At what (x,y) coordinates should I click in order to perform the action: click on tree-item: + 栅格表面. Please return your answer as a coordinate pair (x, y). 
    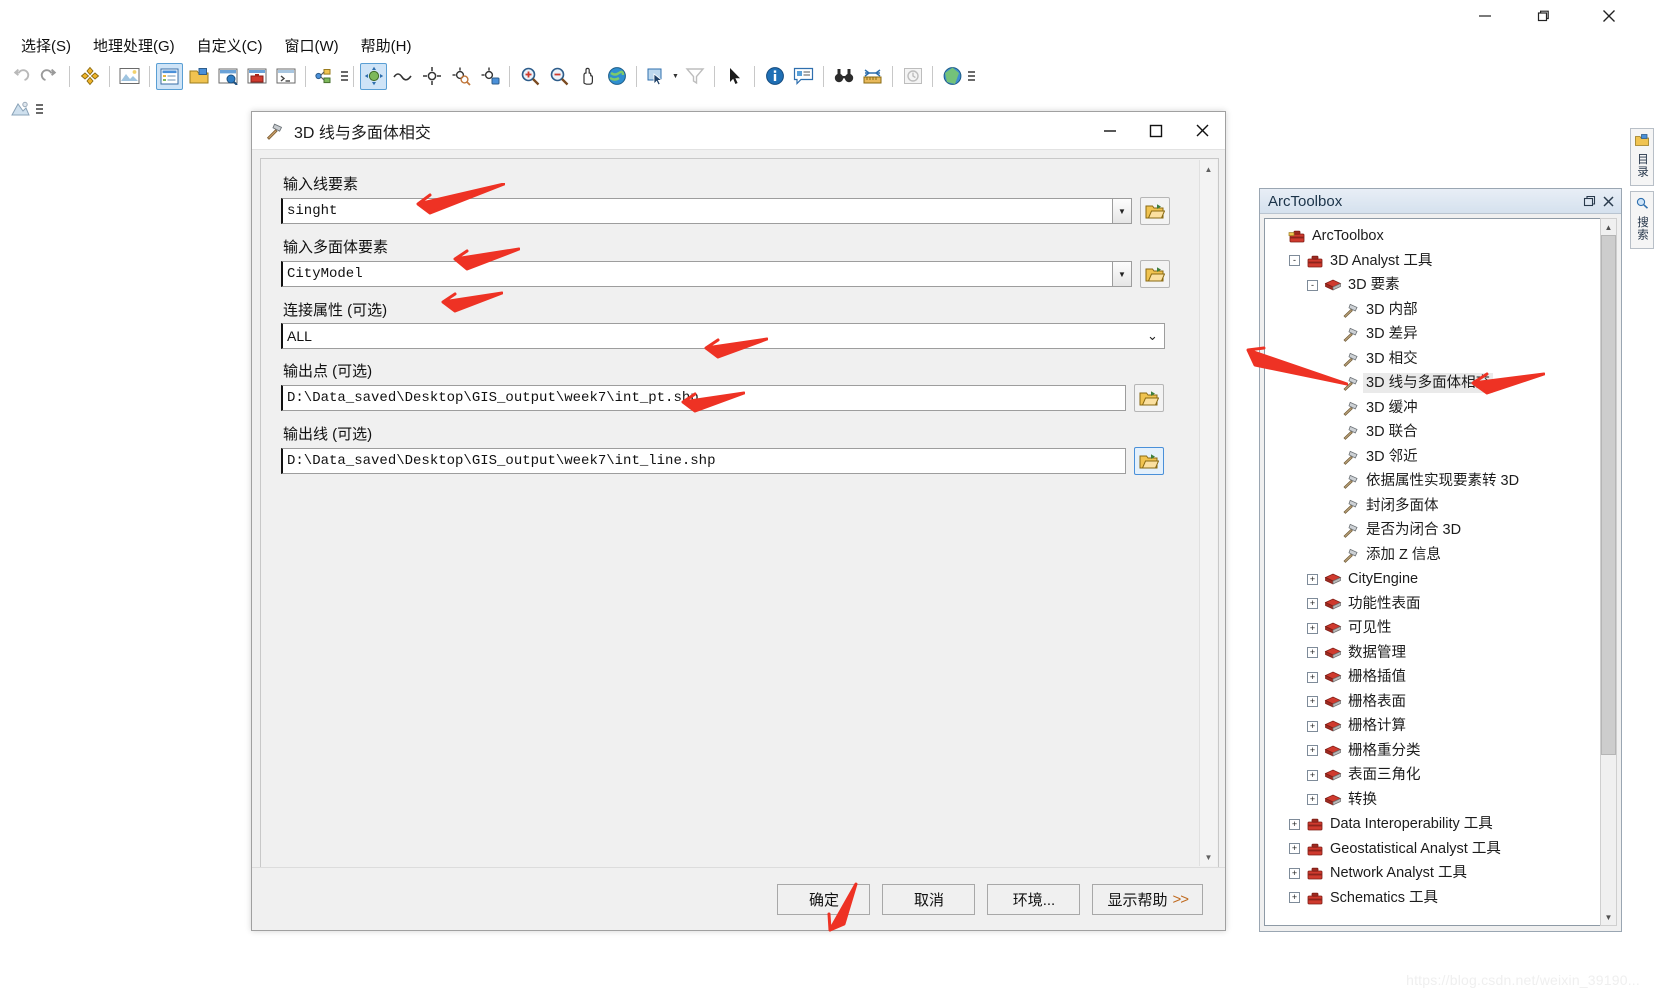
    Looking at the image, I should click on (1436, 702).